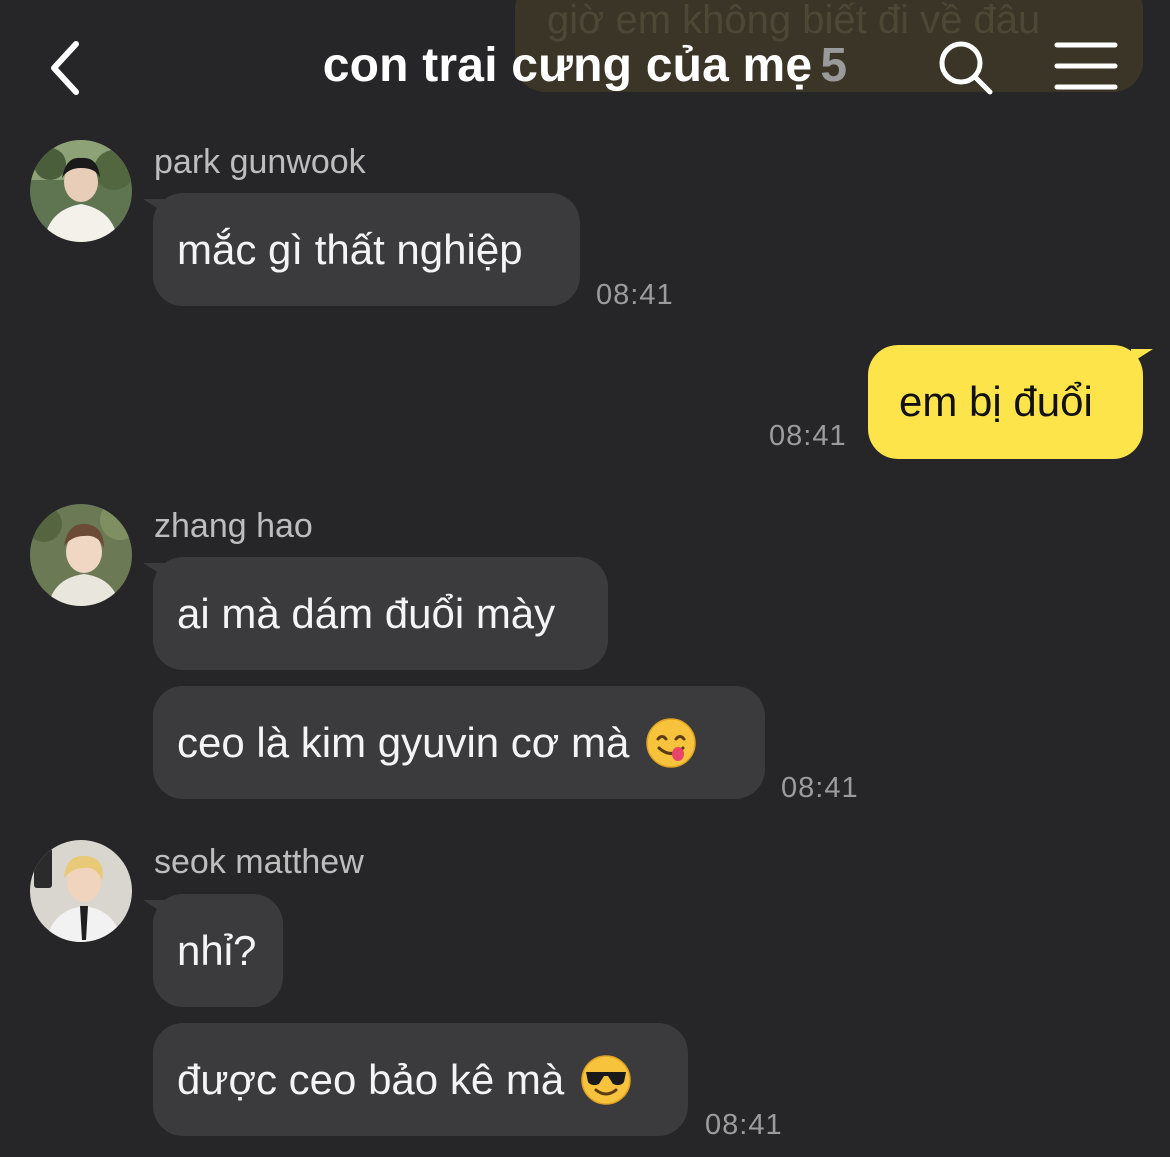 The height and width of the screenshot is (1157, 1170). Describe the element at coordinates (403, 742) in the screenshot. I see `message-text: ceo là kim gyuvin cơ mà` at that location.